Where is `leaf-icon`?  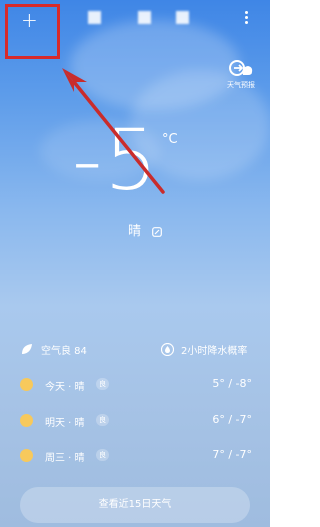 leaf-icon is located at coordinates (27, 349).